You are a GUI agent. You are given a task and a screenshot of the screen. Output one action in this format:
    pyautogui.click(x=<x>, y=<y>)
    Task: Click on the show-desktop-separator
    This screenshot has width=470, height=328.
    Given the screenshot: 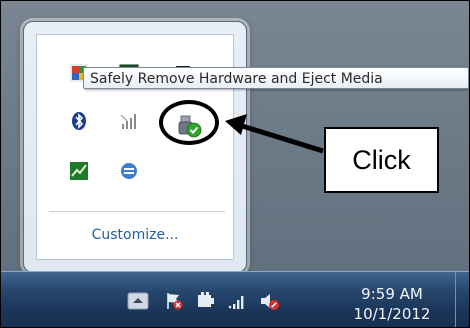 What is the action you would take?
    pyautogui.click(x=455, y=299)
    